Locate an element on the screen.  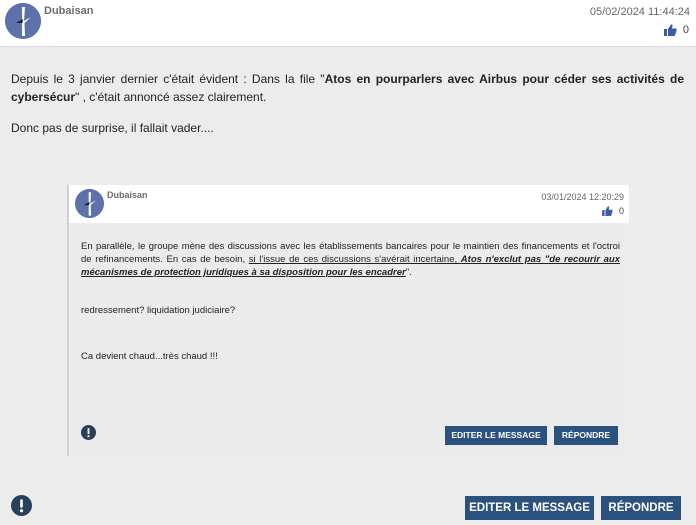
quote-header: Dubaisan 03/01/2024 12:20:29 0 is located at coordinates (349, 204).